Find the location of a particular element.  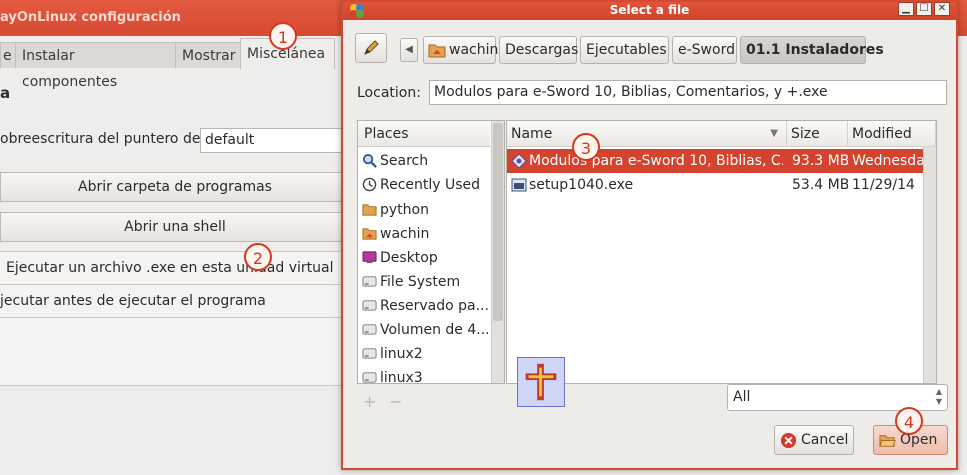

file-type-filter: All ▲ ▼ is located at coordinates (837, 397).